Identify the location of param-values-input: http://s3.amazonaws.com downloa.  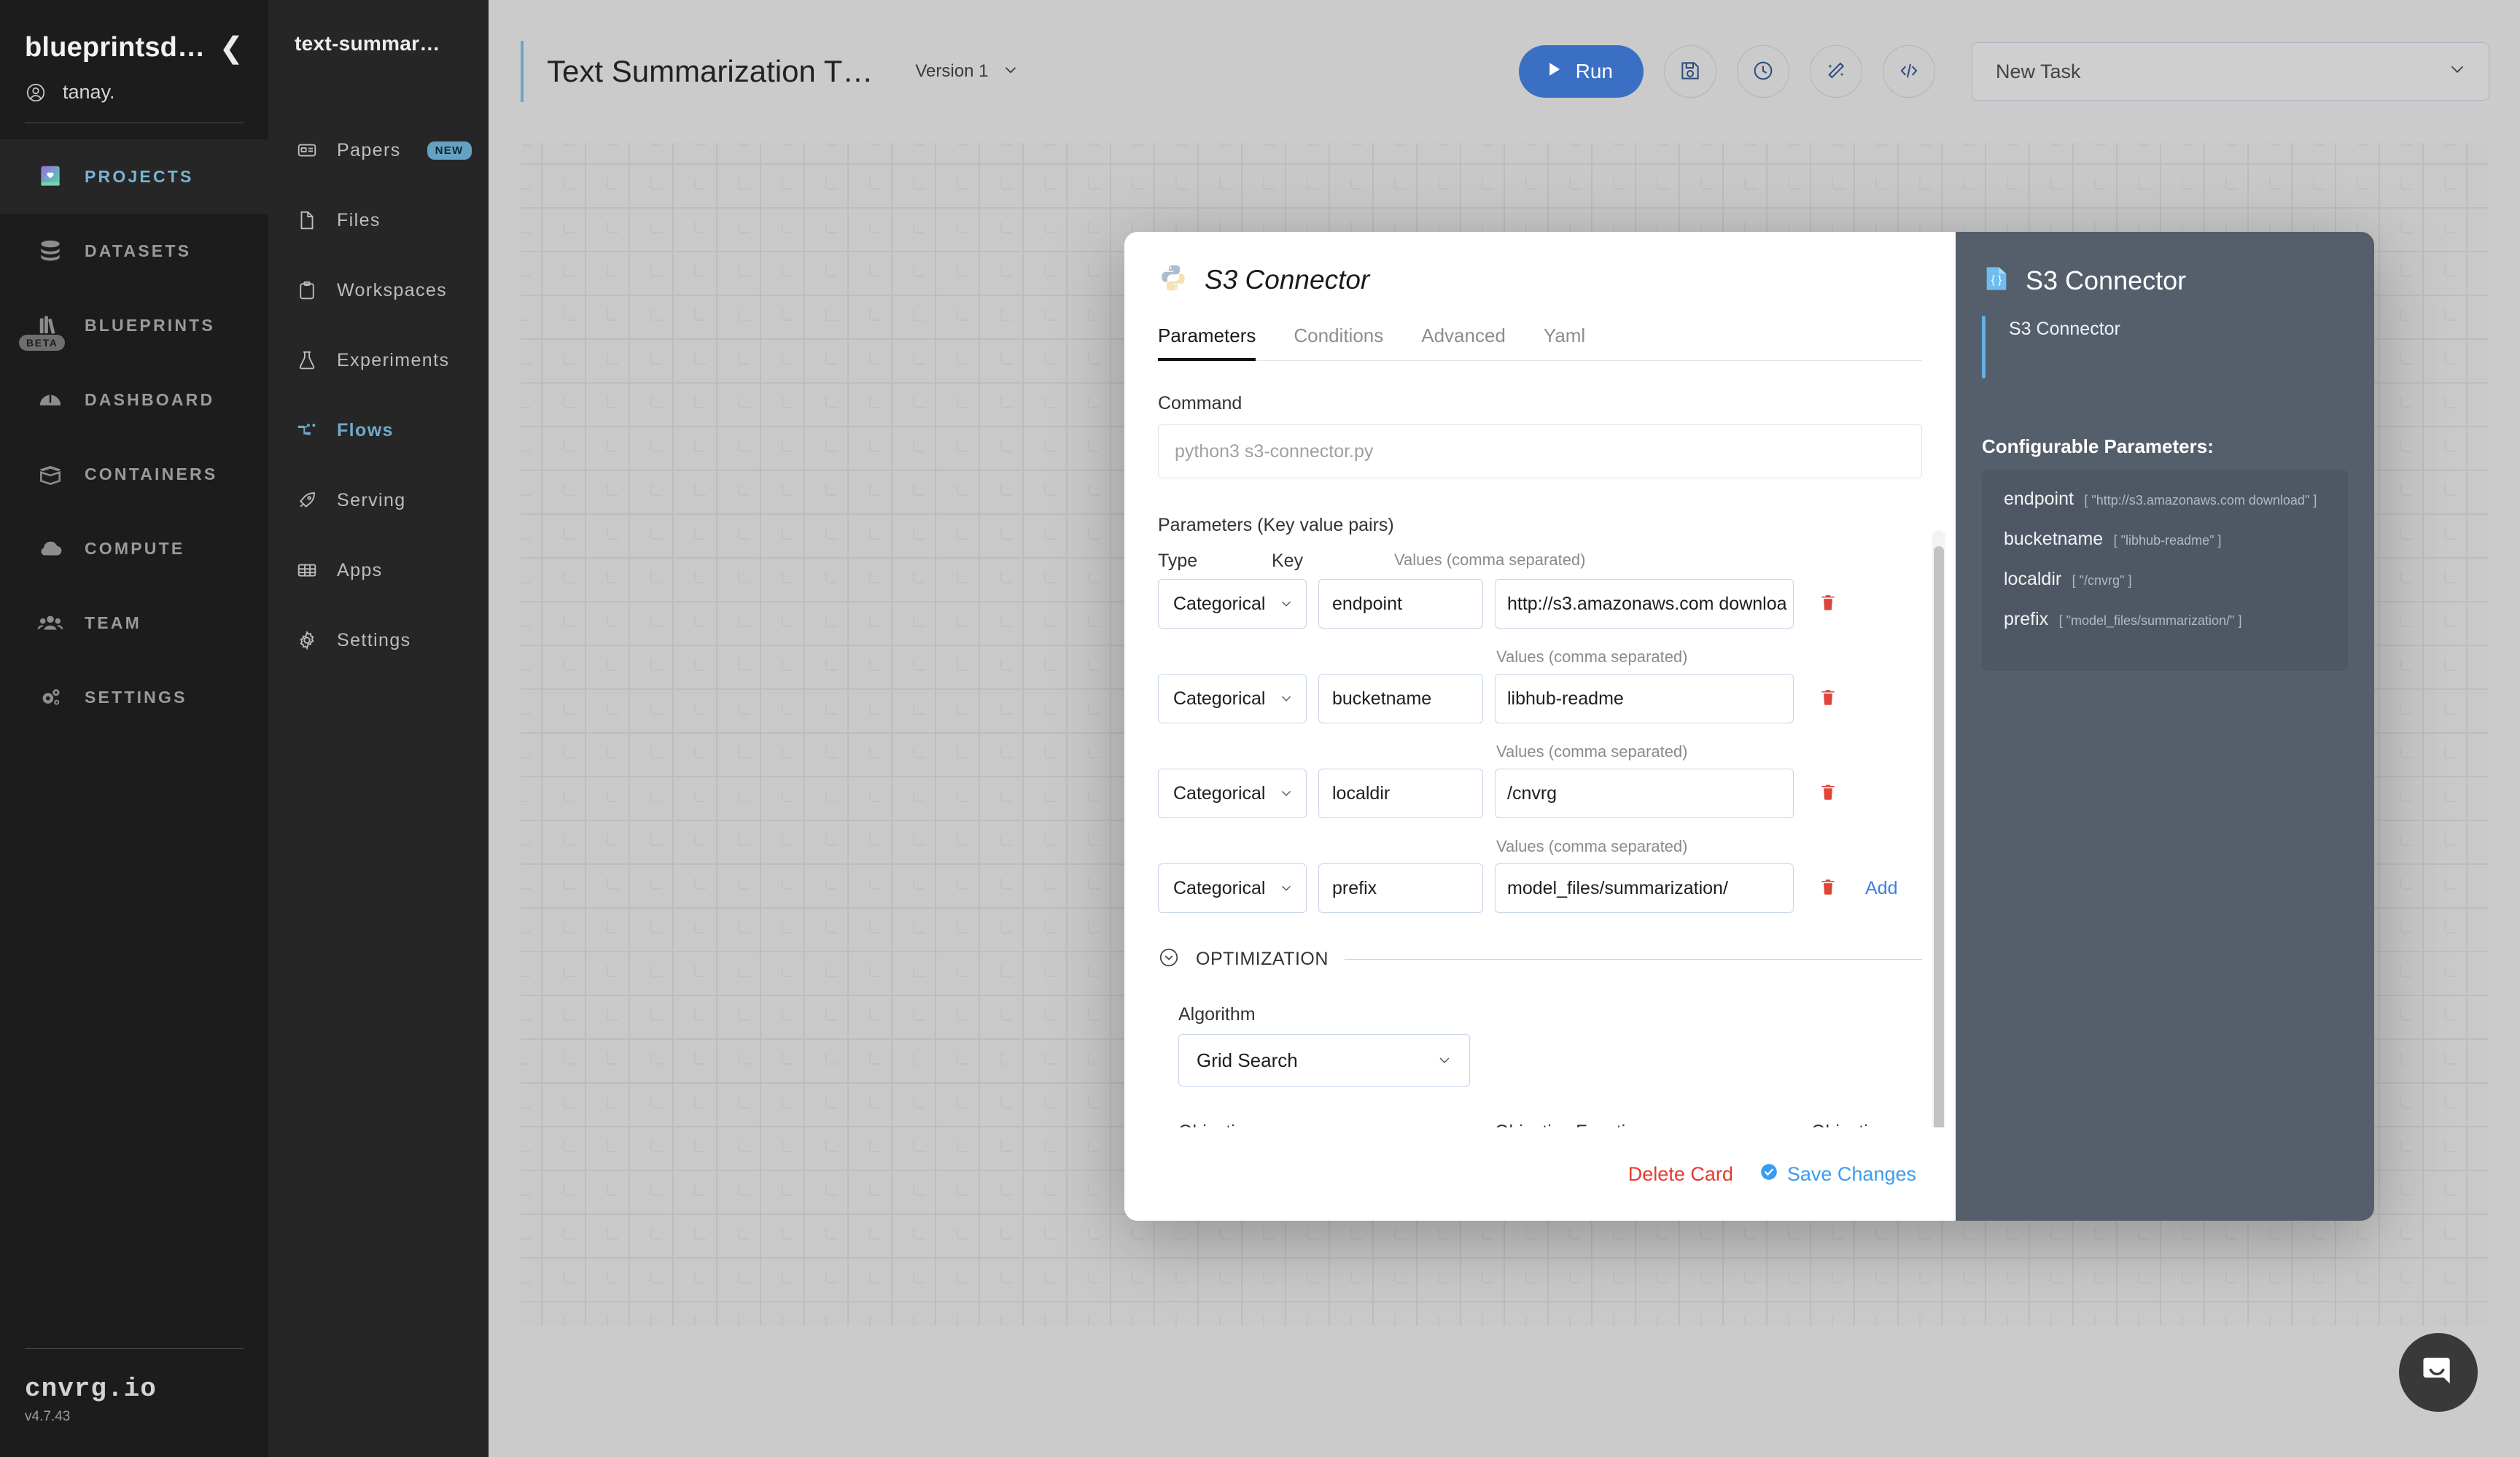
(1644, 604).